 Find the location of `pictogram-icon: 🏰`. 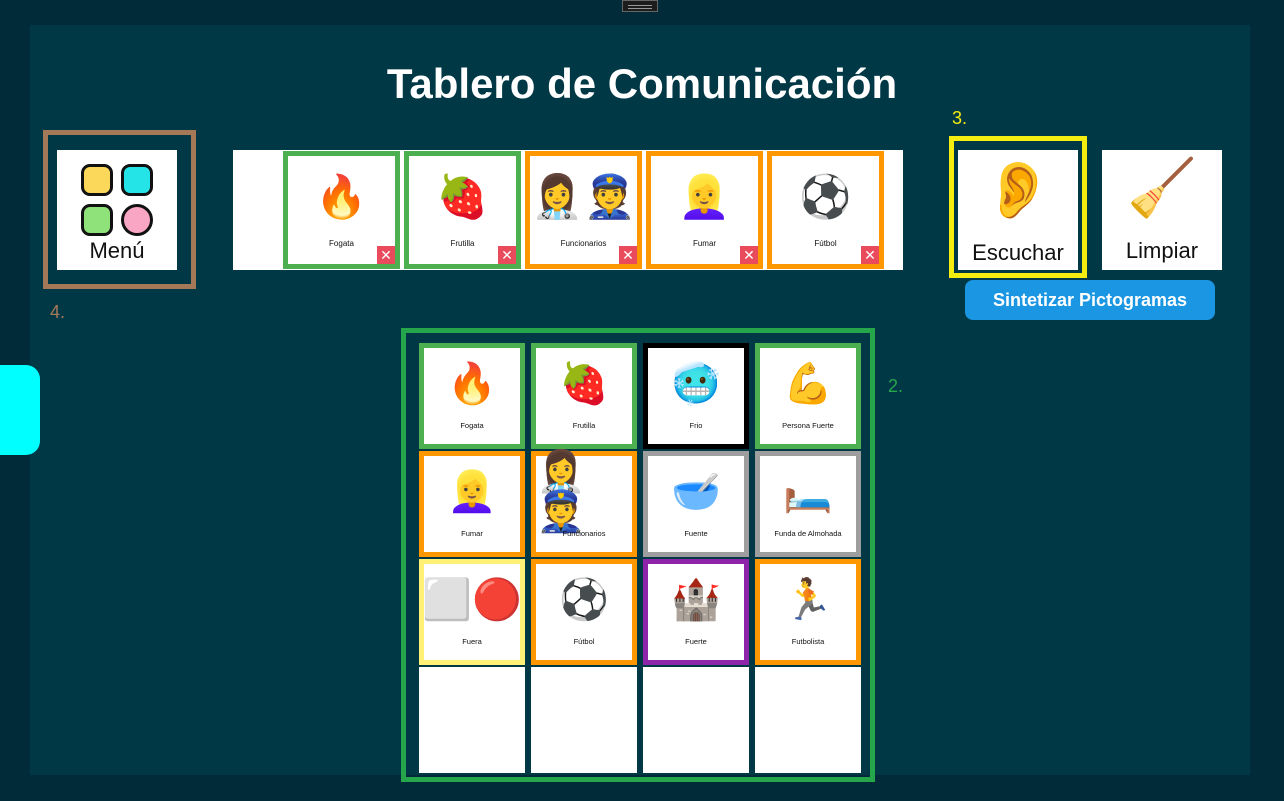

pictogram-icon: 🏰 is located at coordinates (696, 600).